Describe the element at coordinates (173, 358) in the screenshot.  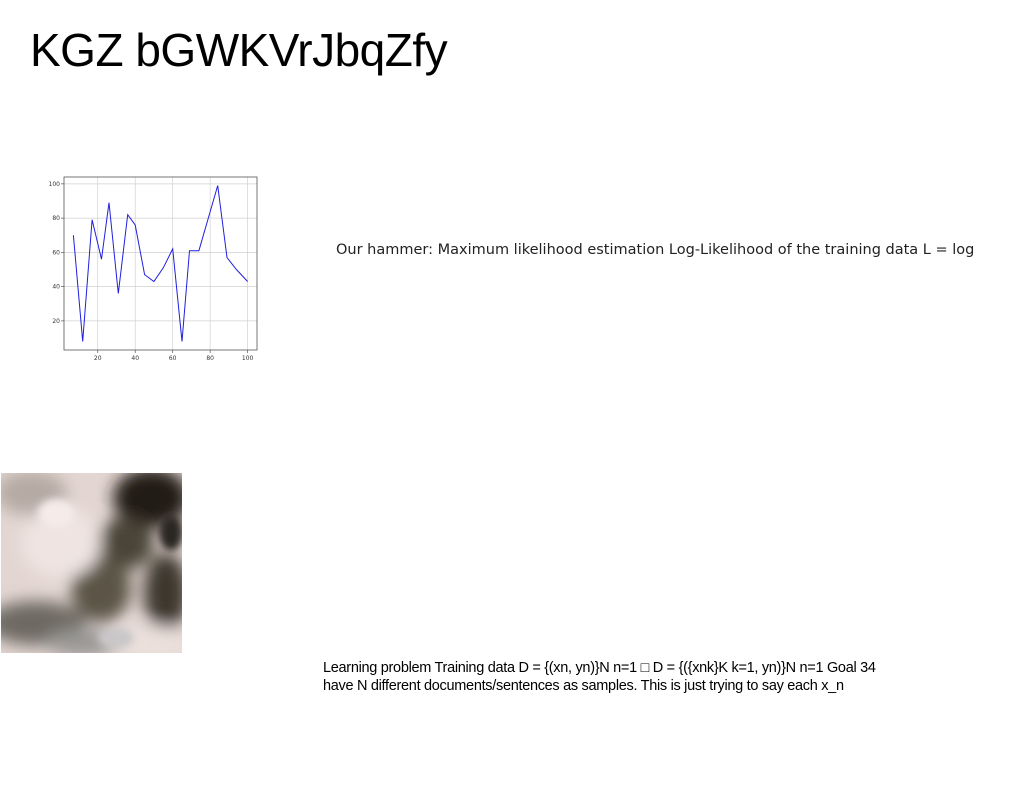
I see `x-tick-label: 60` at that location.